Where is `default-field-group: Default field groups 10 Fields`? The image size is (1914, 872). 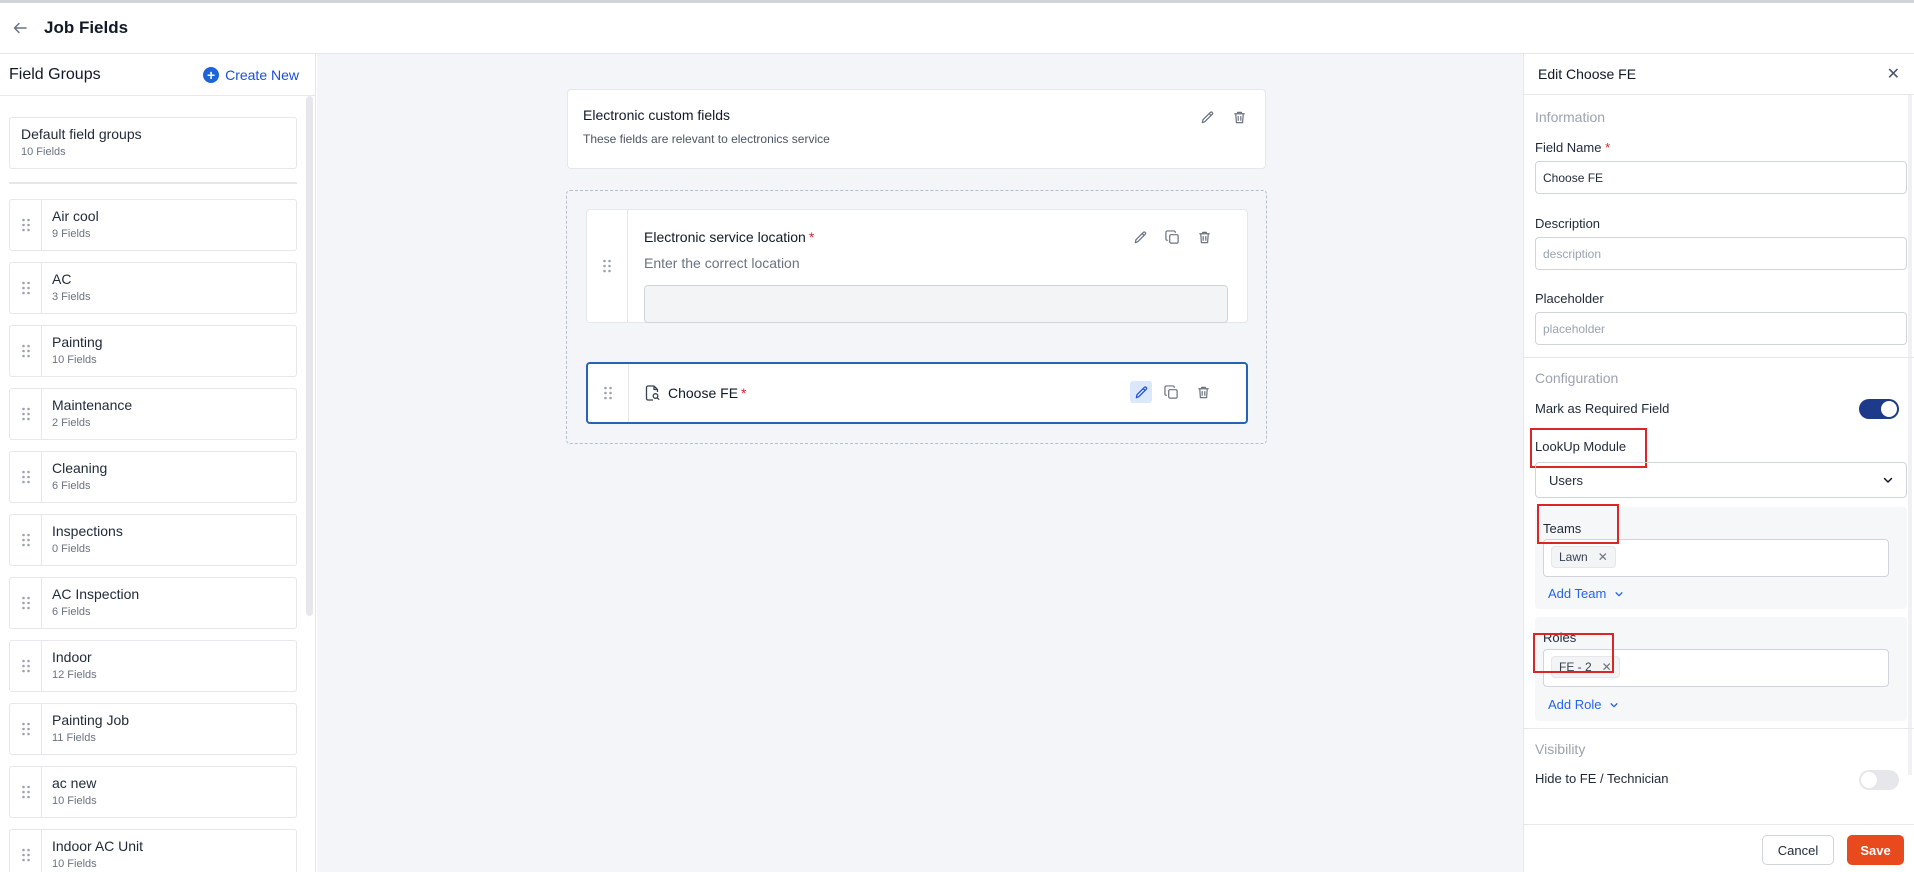 default-field-group: Default field groups 10 Fields is located at coordinates (153, 143).